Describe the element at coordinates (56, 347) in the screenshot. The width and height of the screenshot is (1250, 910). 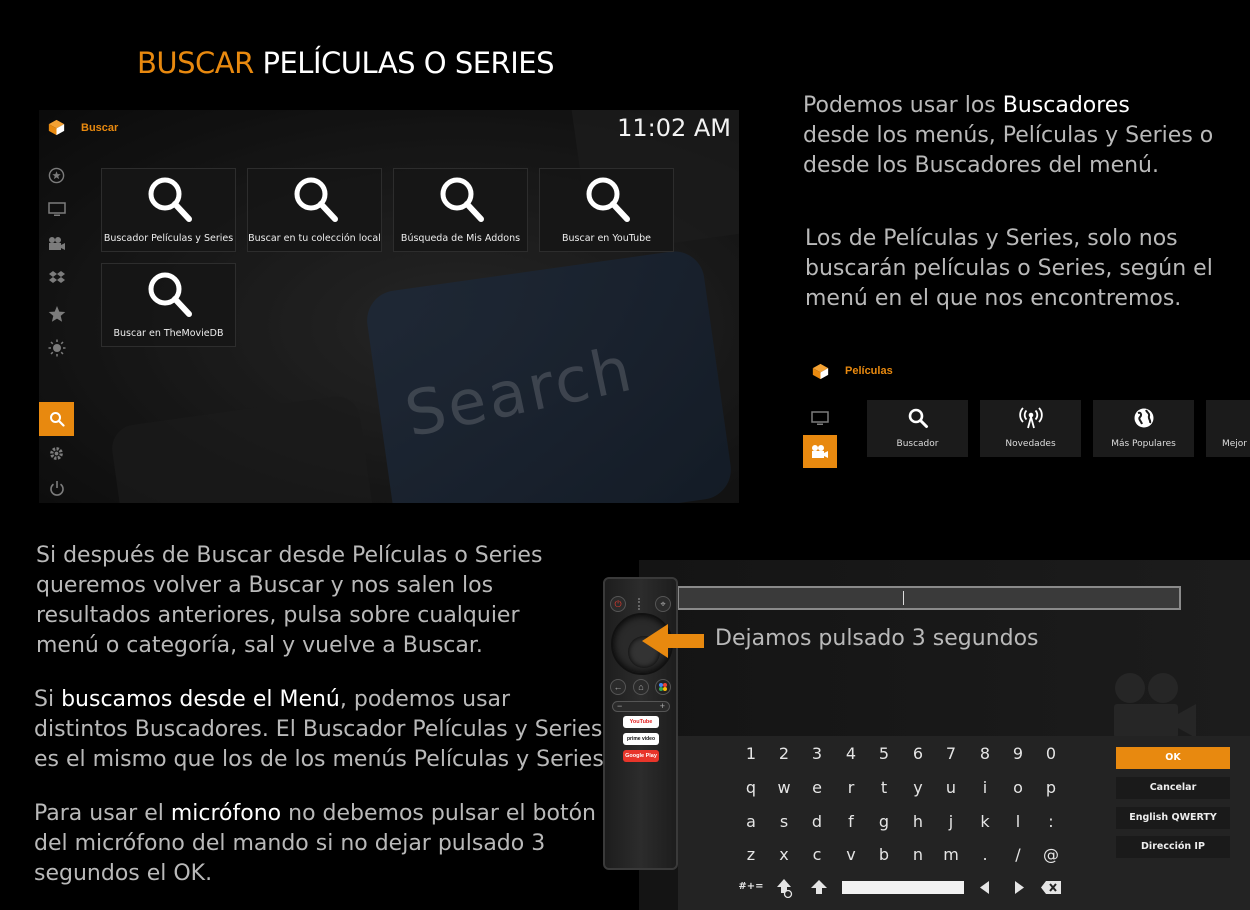
I see `sun-icon` at that location.